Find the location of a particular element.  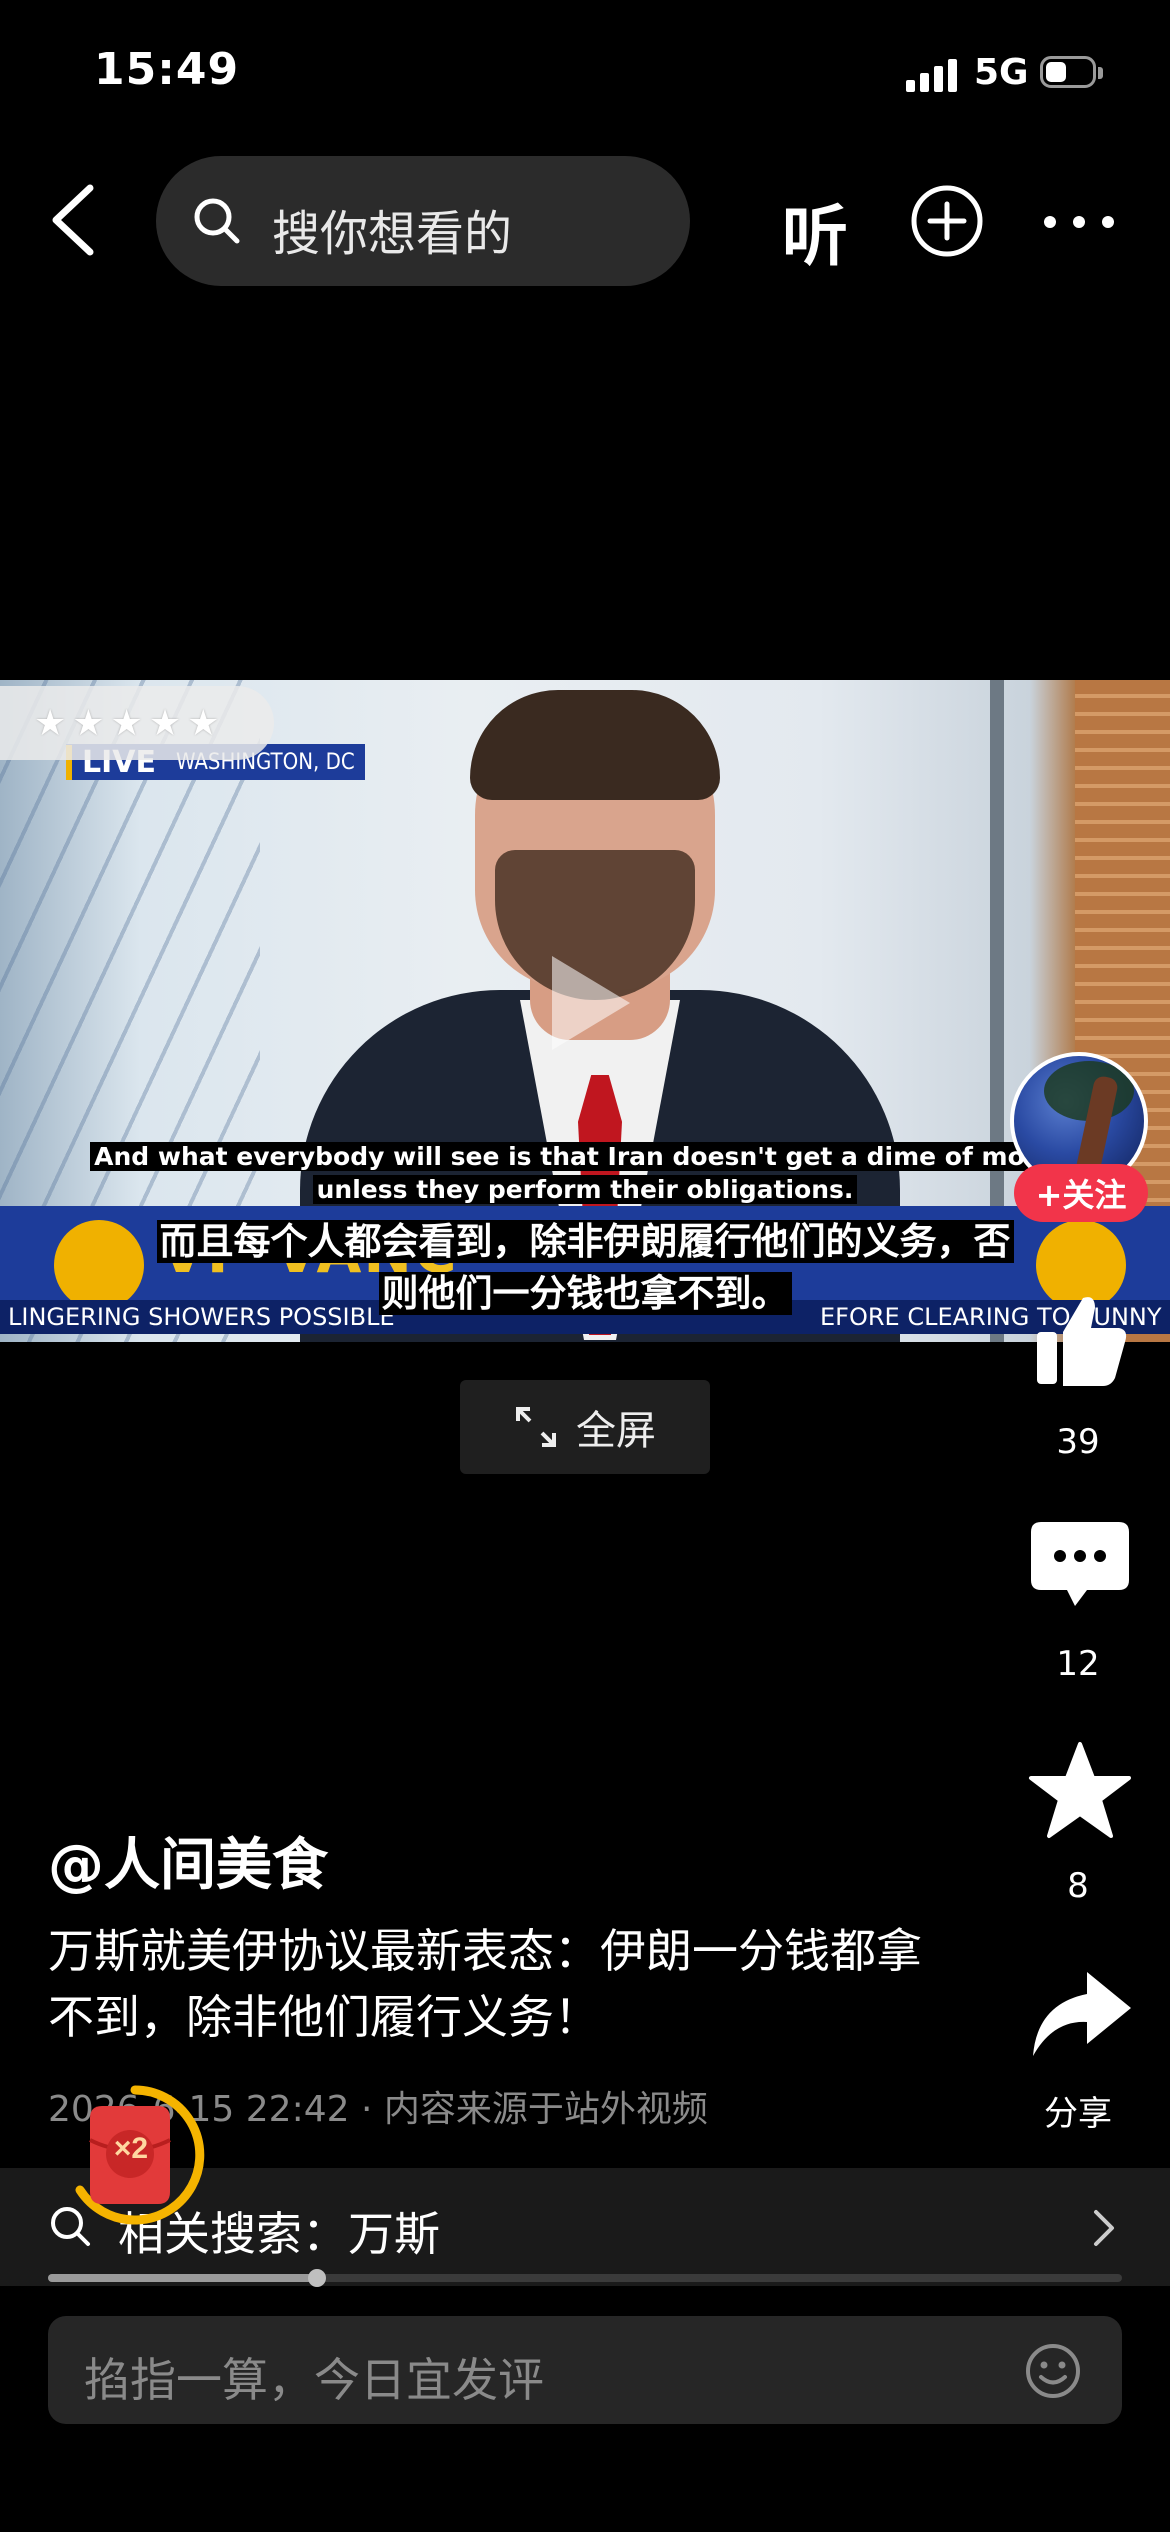

plus-circle-icon is located at coordinates (947, 221).